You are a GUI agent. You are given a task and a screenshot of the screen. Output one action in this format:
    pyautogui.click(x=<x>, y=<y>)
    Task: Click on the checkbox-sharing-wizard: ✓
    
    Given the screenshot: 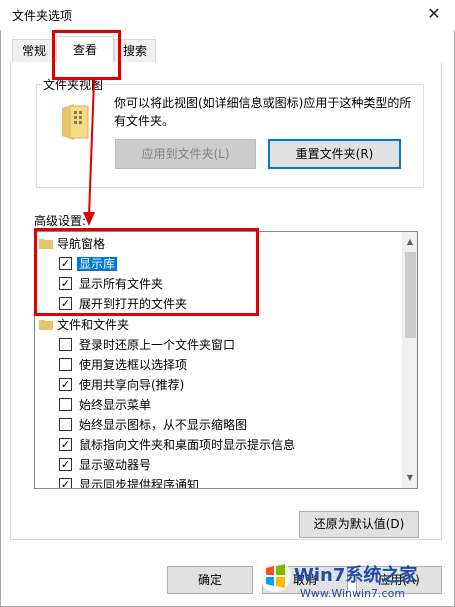 What is the action you would take?
    pyautogui.click(x=65, y=384)
    